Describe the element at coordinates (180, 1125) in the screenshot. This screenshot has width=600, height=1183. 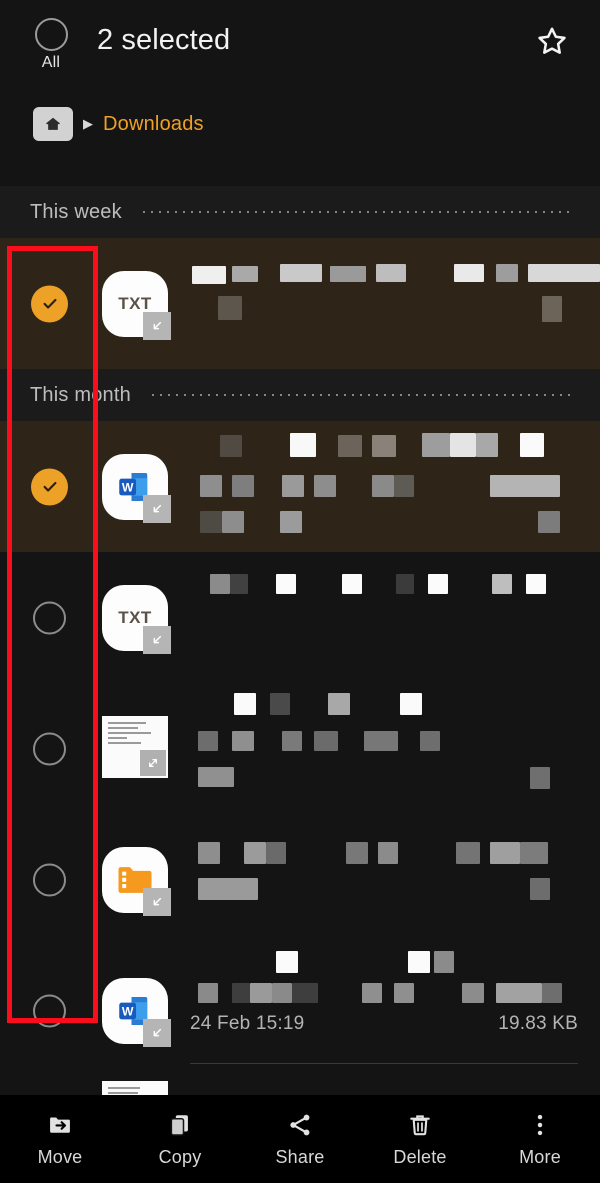
I see `copy-icon` at that location.